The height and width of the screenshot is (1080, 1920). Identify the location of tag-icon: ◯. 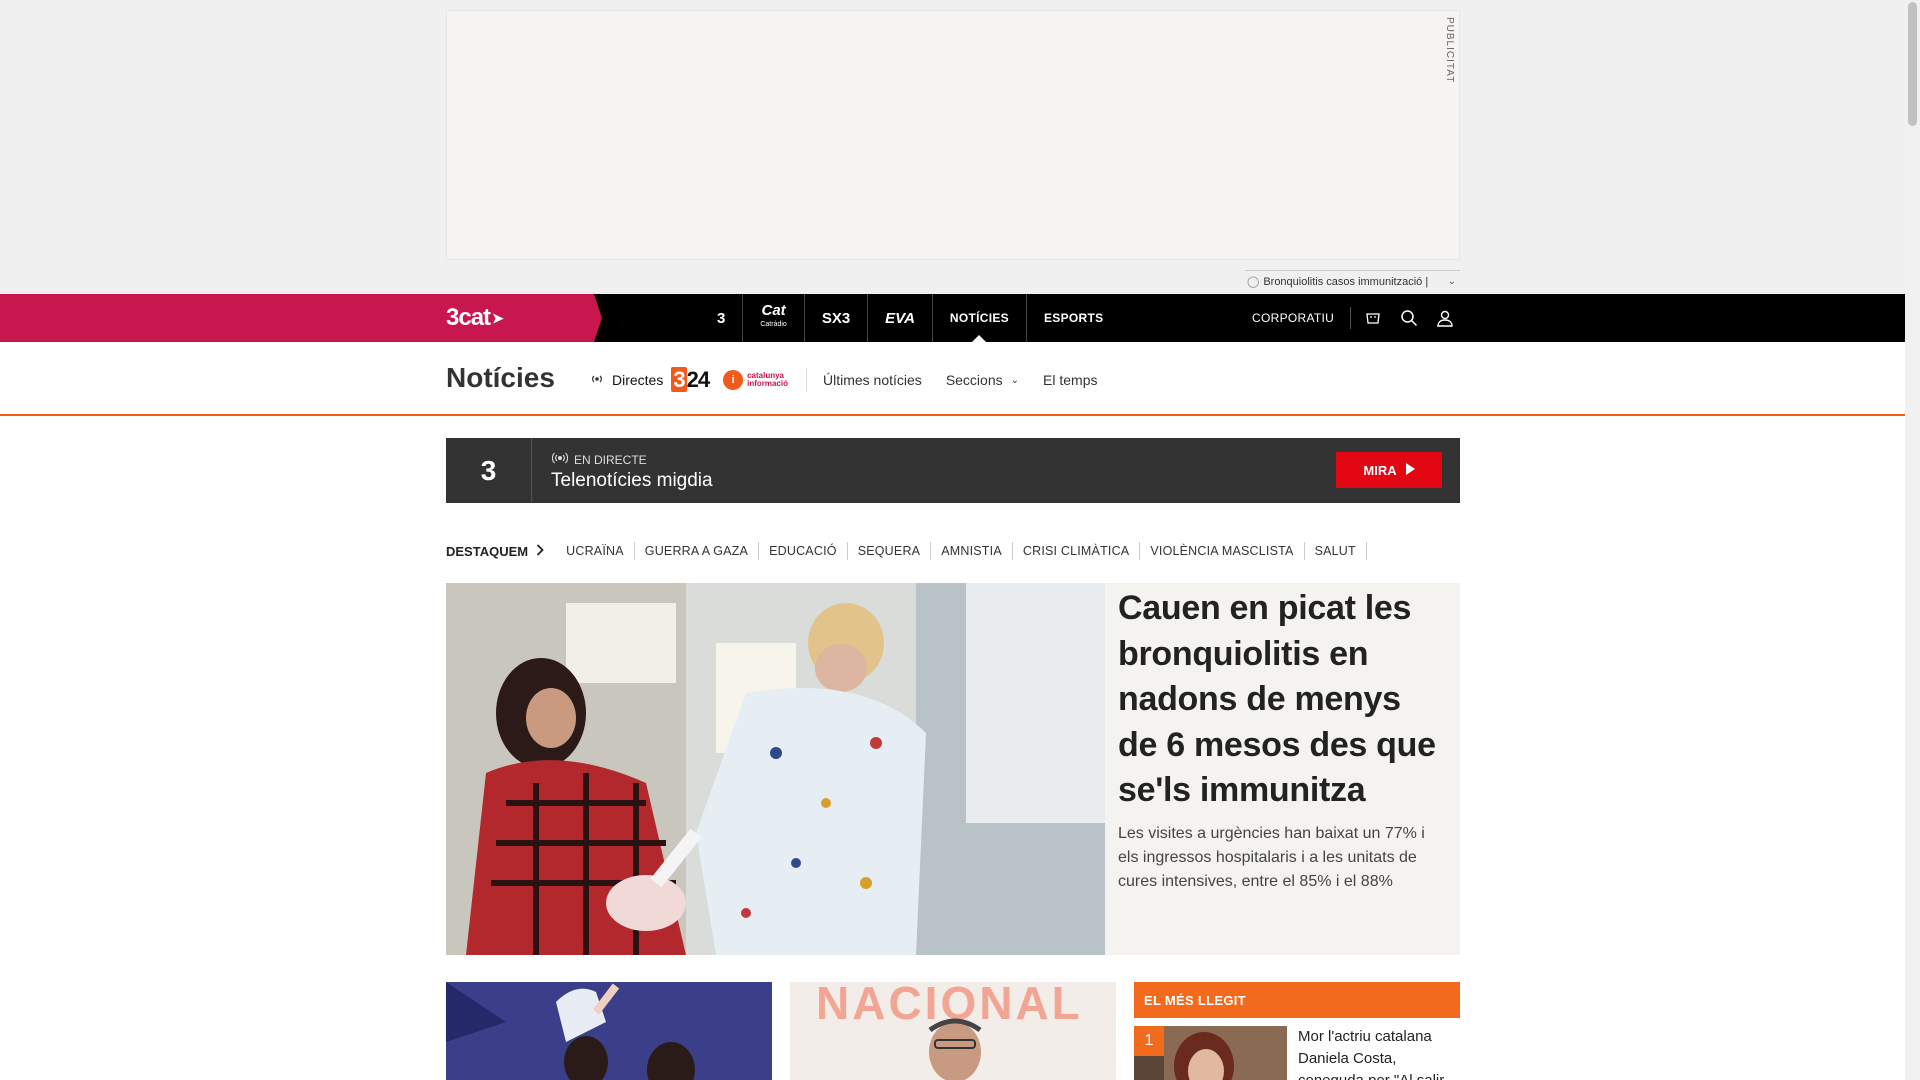
(1253, 282).